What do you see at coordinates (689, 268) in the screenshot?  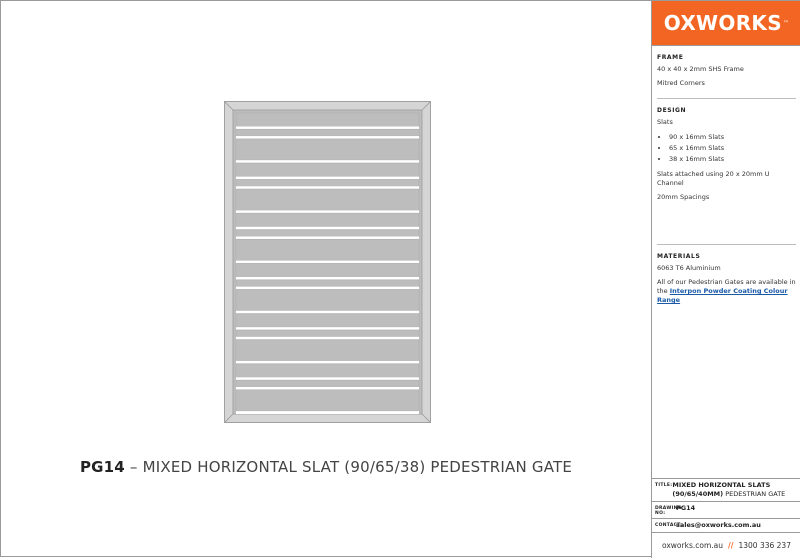 I see `materials-alloy: 6063 T6 Aluminium` at bounding box center [689, 268].